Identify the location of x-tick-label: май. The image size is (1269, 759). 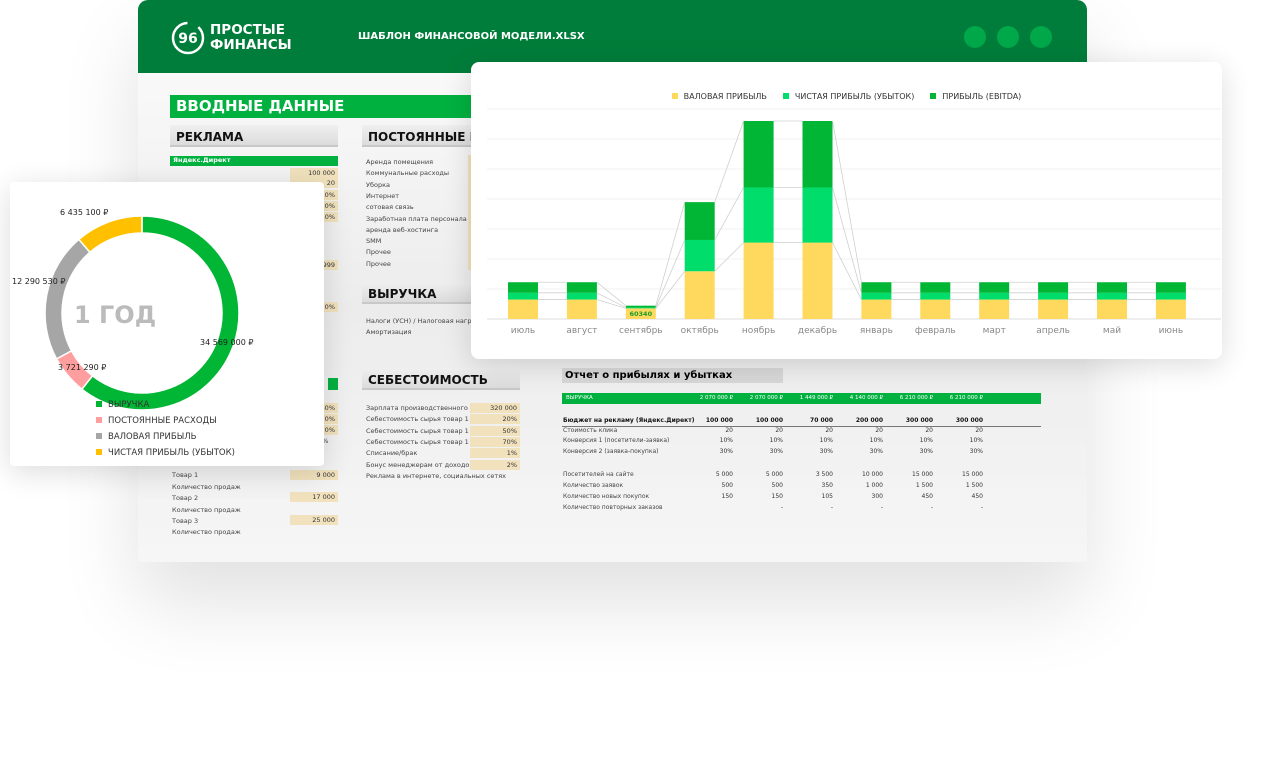
(1112, 331).